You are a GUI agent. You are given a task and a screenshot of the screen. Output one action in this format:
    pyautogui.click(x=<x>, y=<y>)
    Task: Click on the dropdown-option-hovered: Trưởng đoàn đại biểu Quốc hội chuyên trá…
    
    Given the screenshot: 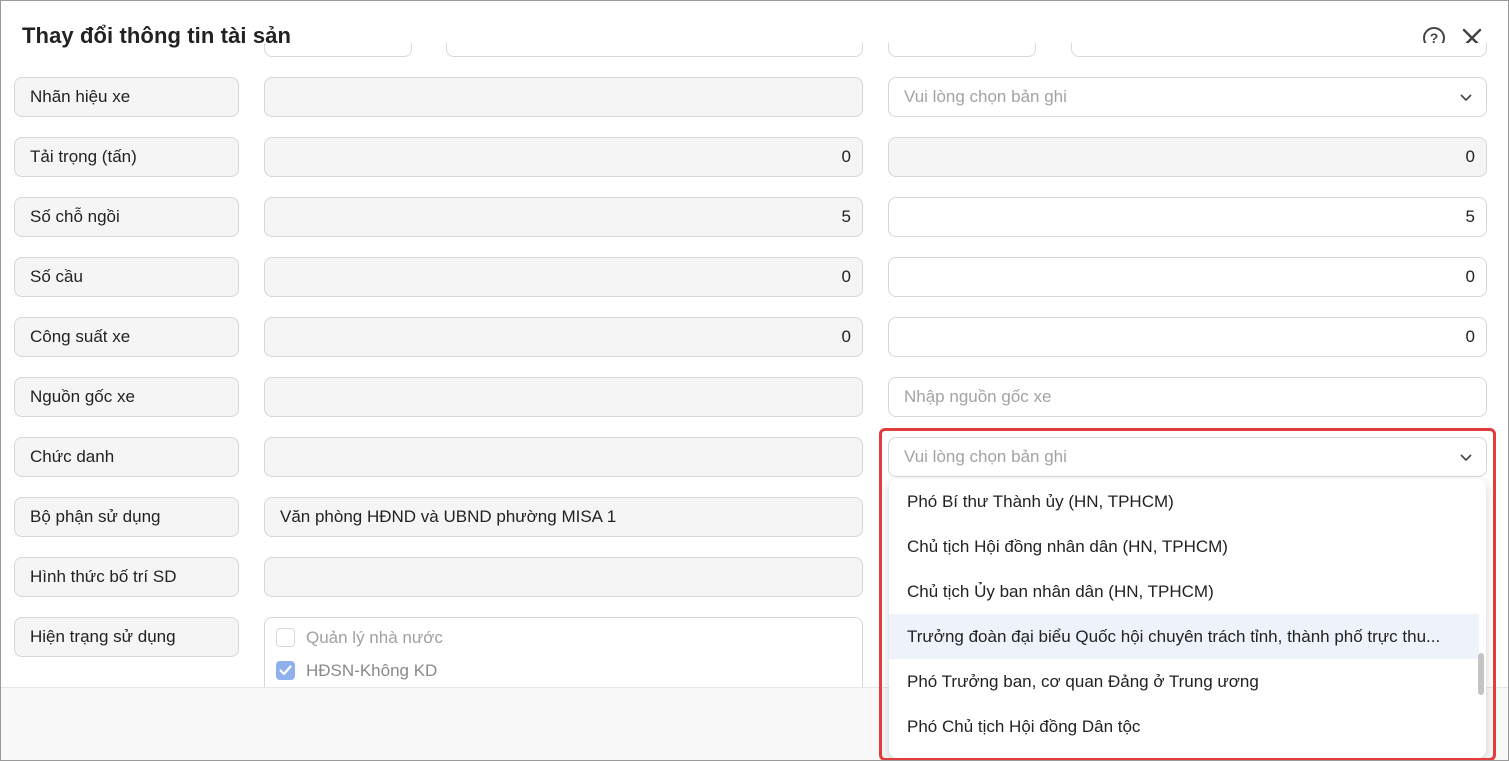 What is the action you would take?
    pyautogui.click(x=1184, y=636)
    